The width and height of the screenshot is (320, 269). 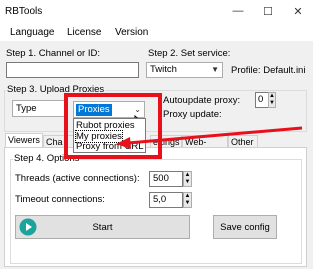 What do you see at coordinates (163, 69) in the screenshot?
I see `service-value: Twitch` at bounding box center [163, 69].